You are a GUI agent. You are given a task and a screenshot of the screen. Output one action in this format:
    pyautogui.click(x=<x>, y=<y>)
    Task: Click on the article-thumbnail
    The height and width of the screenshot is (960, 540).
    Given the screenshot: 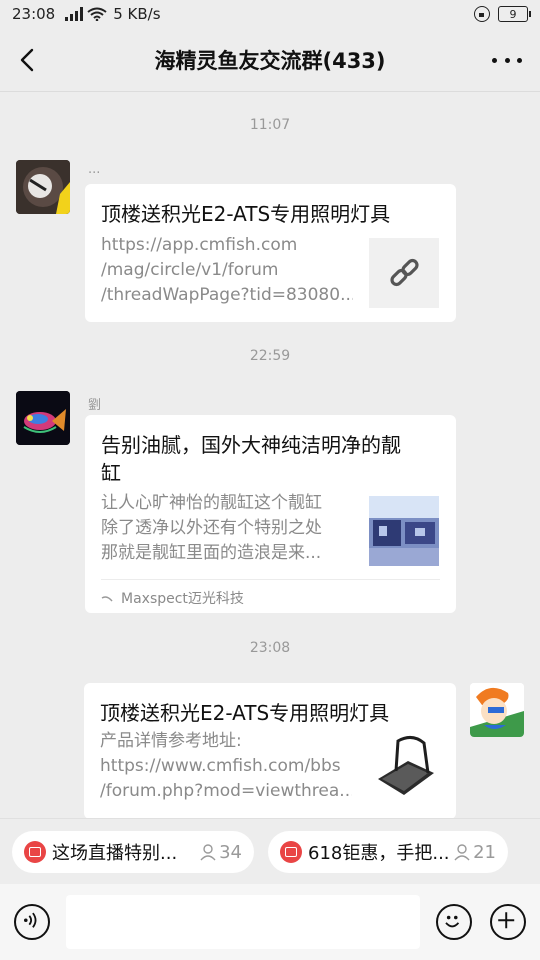 What is the action you would take?
    pyautogui.click(x=404, y=531)
    